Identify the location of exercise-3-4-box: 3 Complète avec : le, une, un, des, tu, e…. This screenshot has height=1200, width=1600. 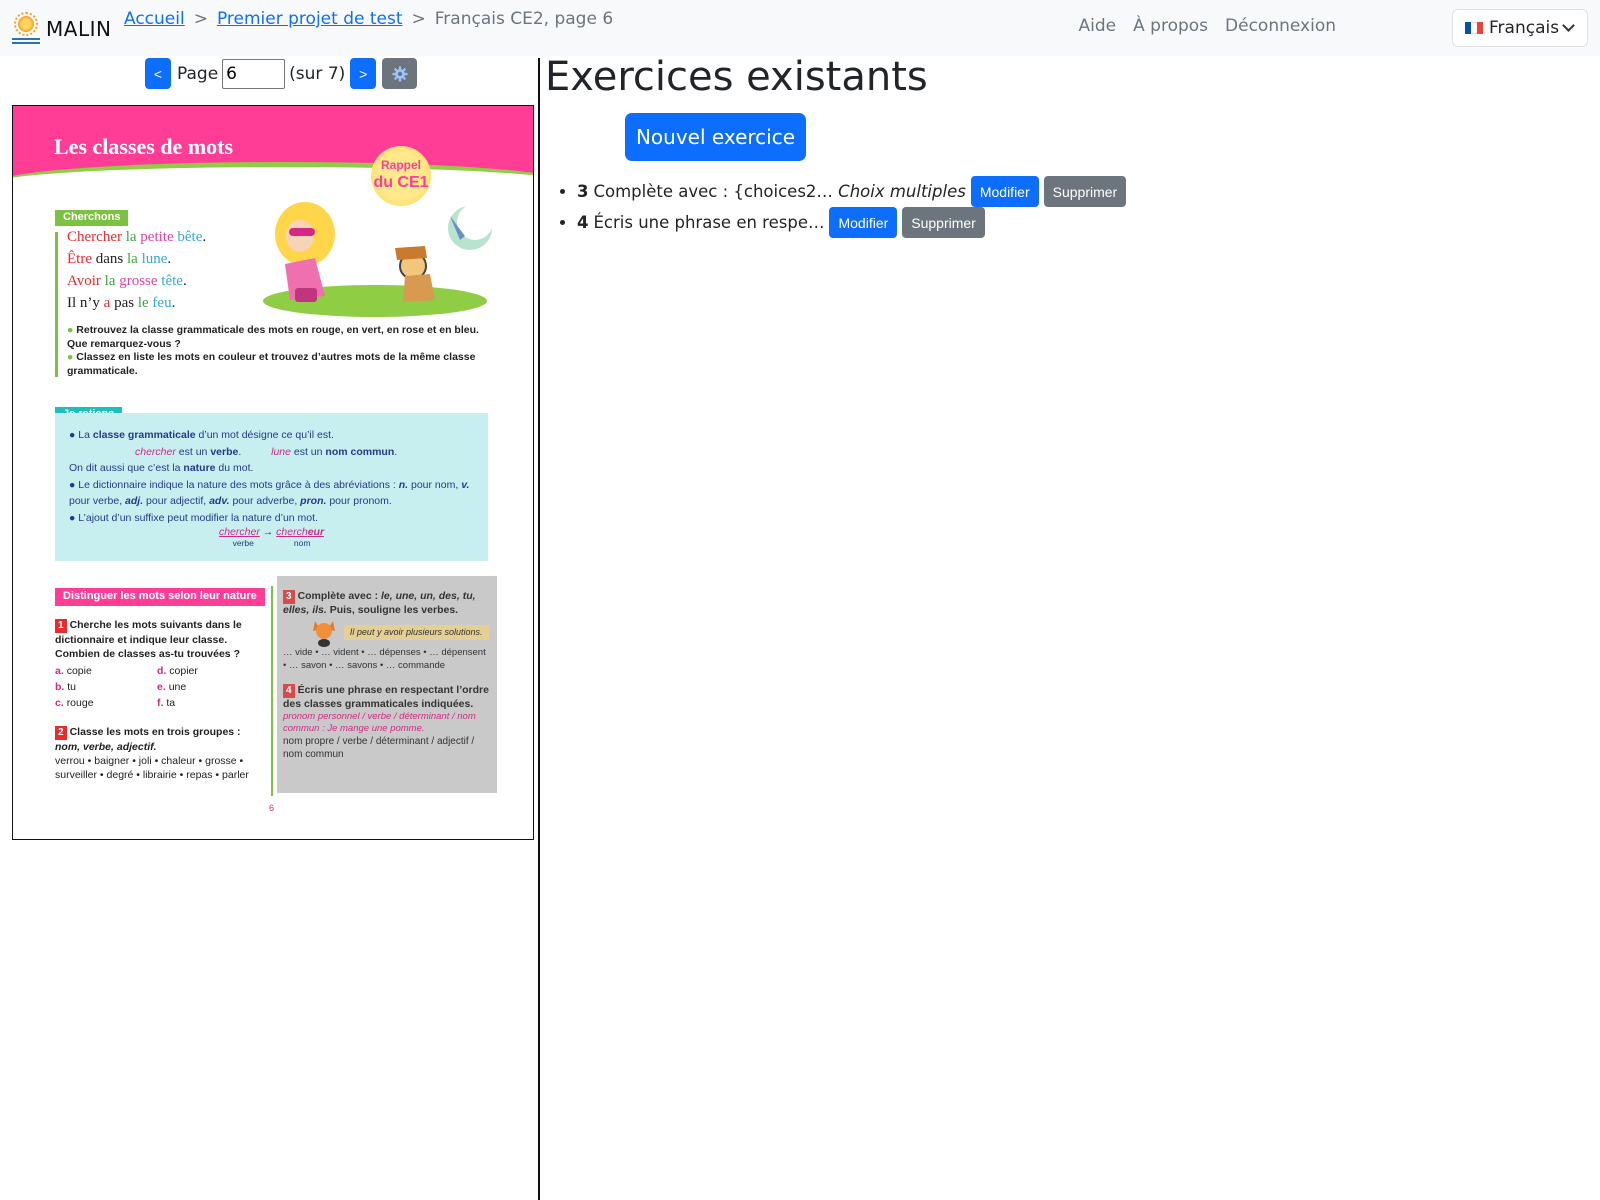
(387, 684).